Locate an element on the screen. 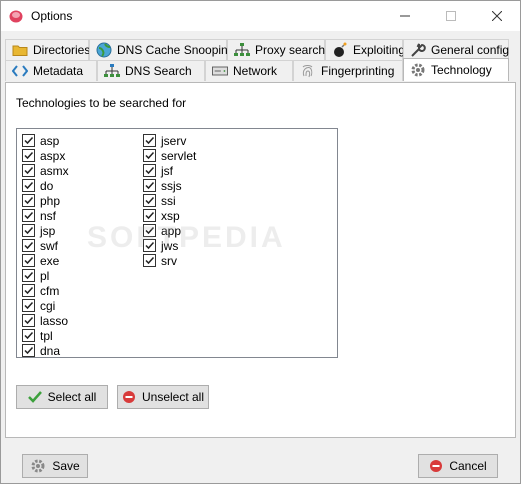 Image resolution: width=521 pixels, height=484 pixels. close-icon is located at coordinates (497, 16).